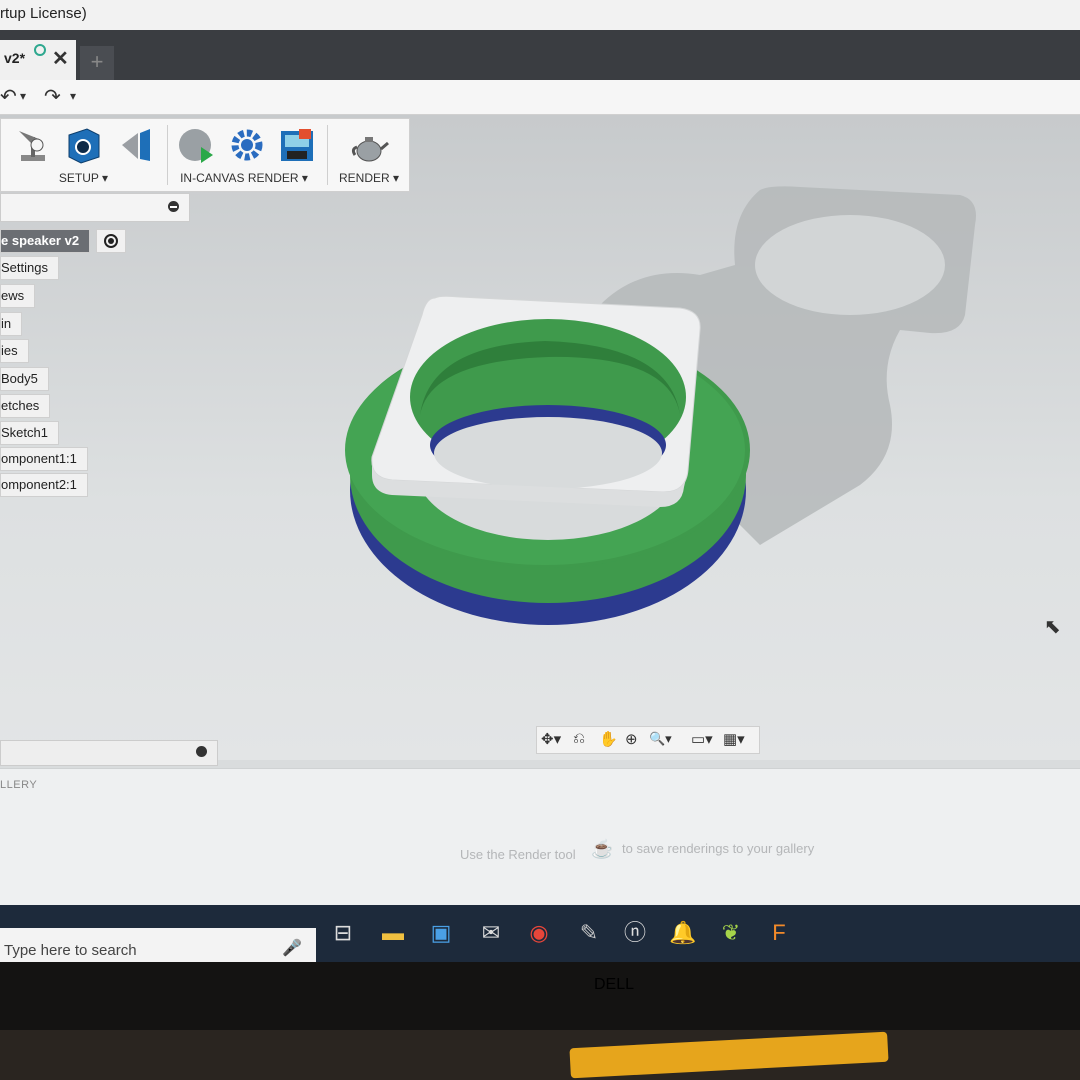 The height and width of the screenshot is (1080, 1080). Describe the element at coordinates (29, 433) in the screenshot. I see `browser-item-sketch1: Sketch1` at that location.